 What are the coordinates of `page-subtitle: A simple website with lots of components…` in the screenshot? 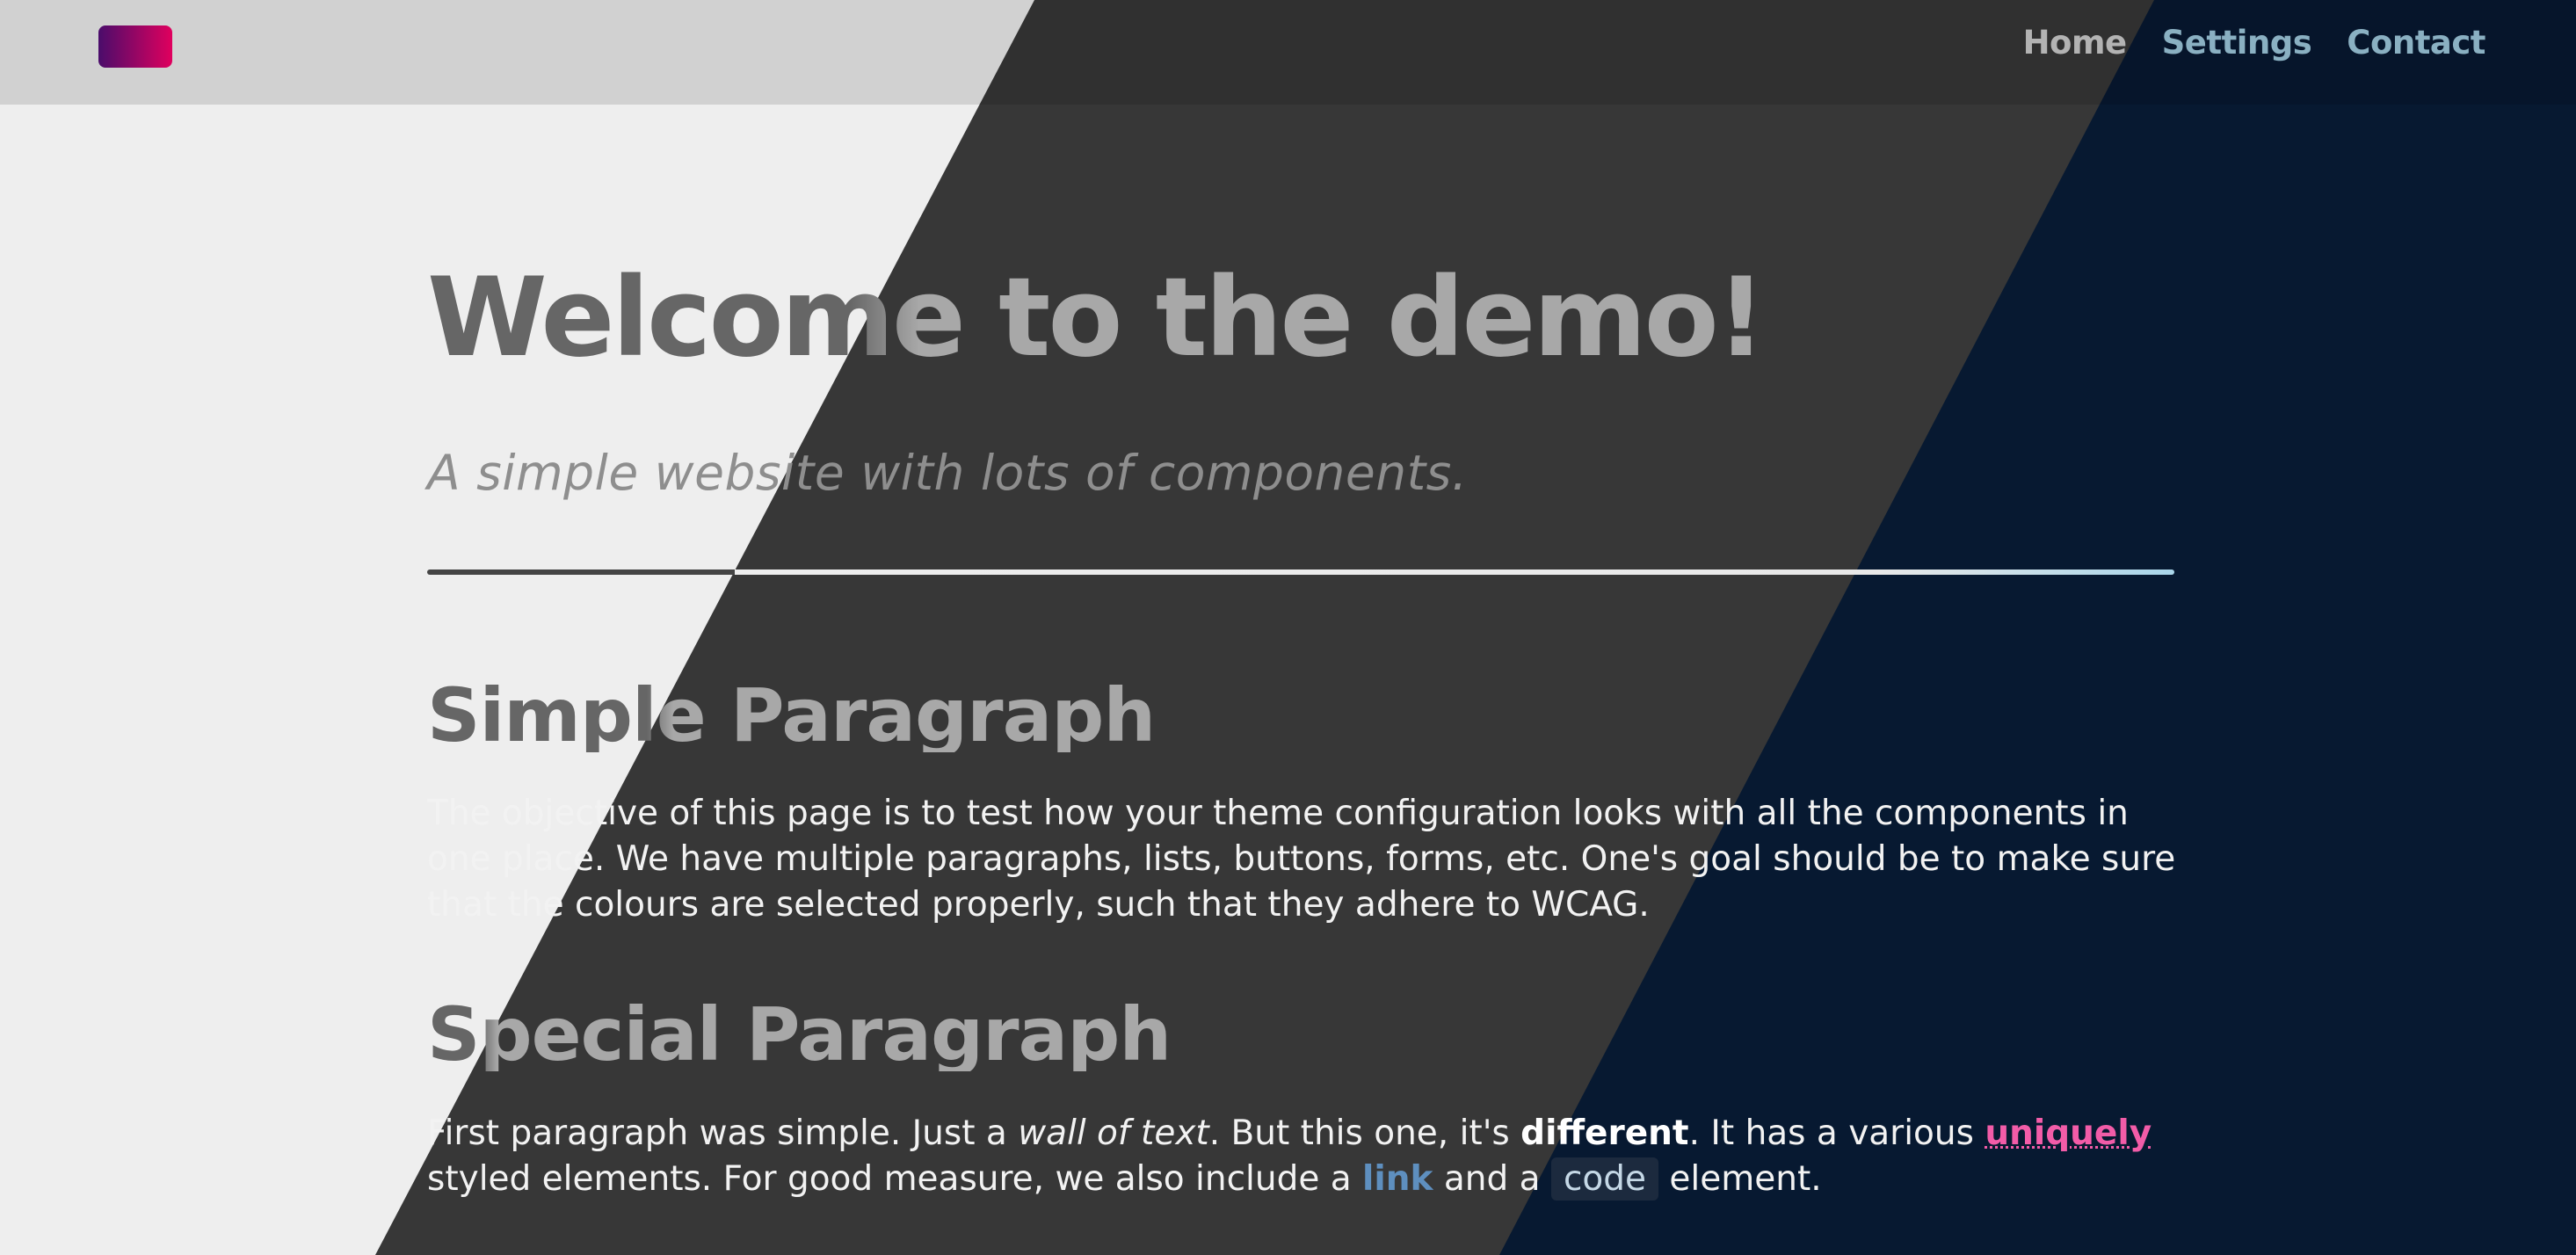 It's located at (947, 473).